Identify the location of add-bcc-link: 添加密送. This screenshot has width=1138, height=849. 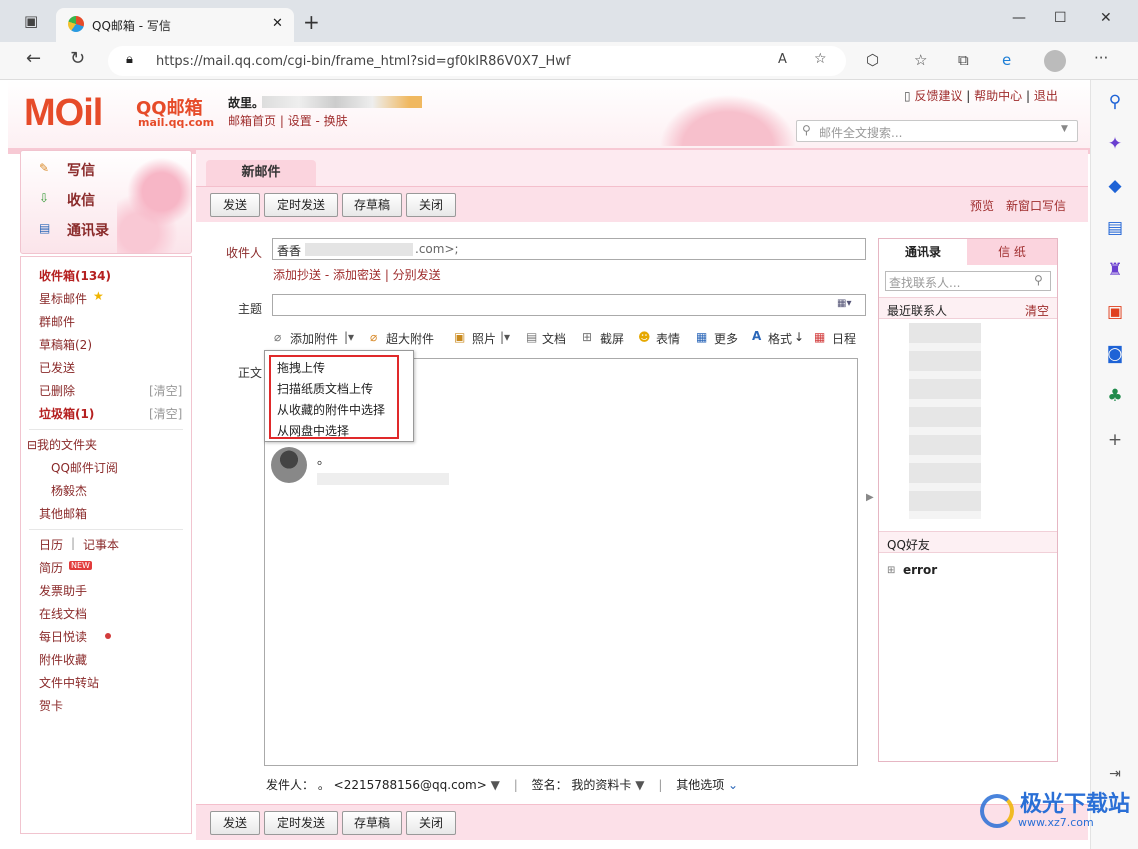
(357, 275).